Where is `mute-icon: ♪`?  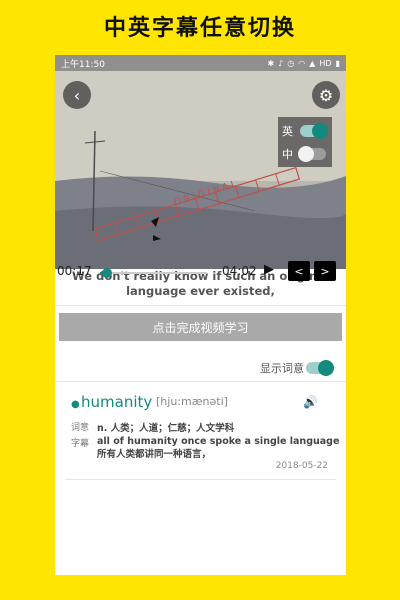 mute-icon: ♪ is located at coordinates (281, 63).